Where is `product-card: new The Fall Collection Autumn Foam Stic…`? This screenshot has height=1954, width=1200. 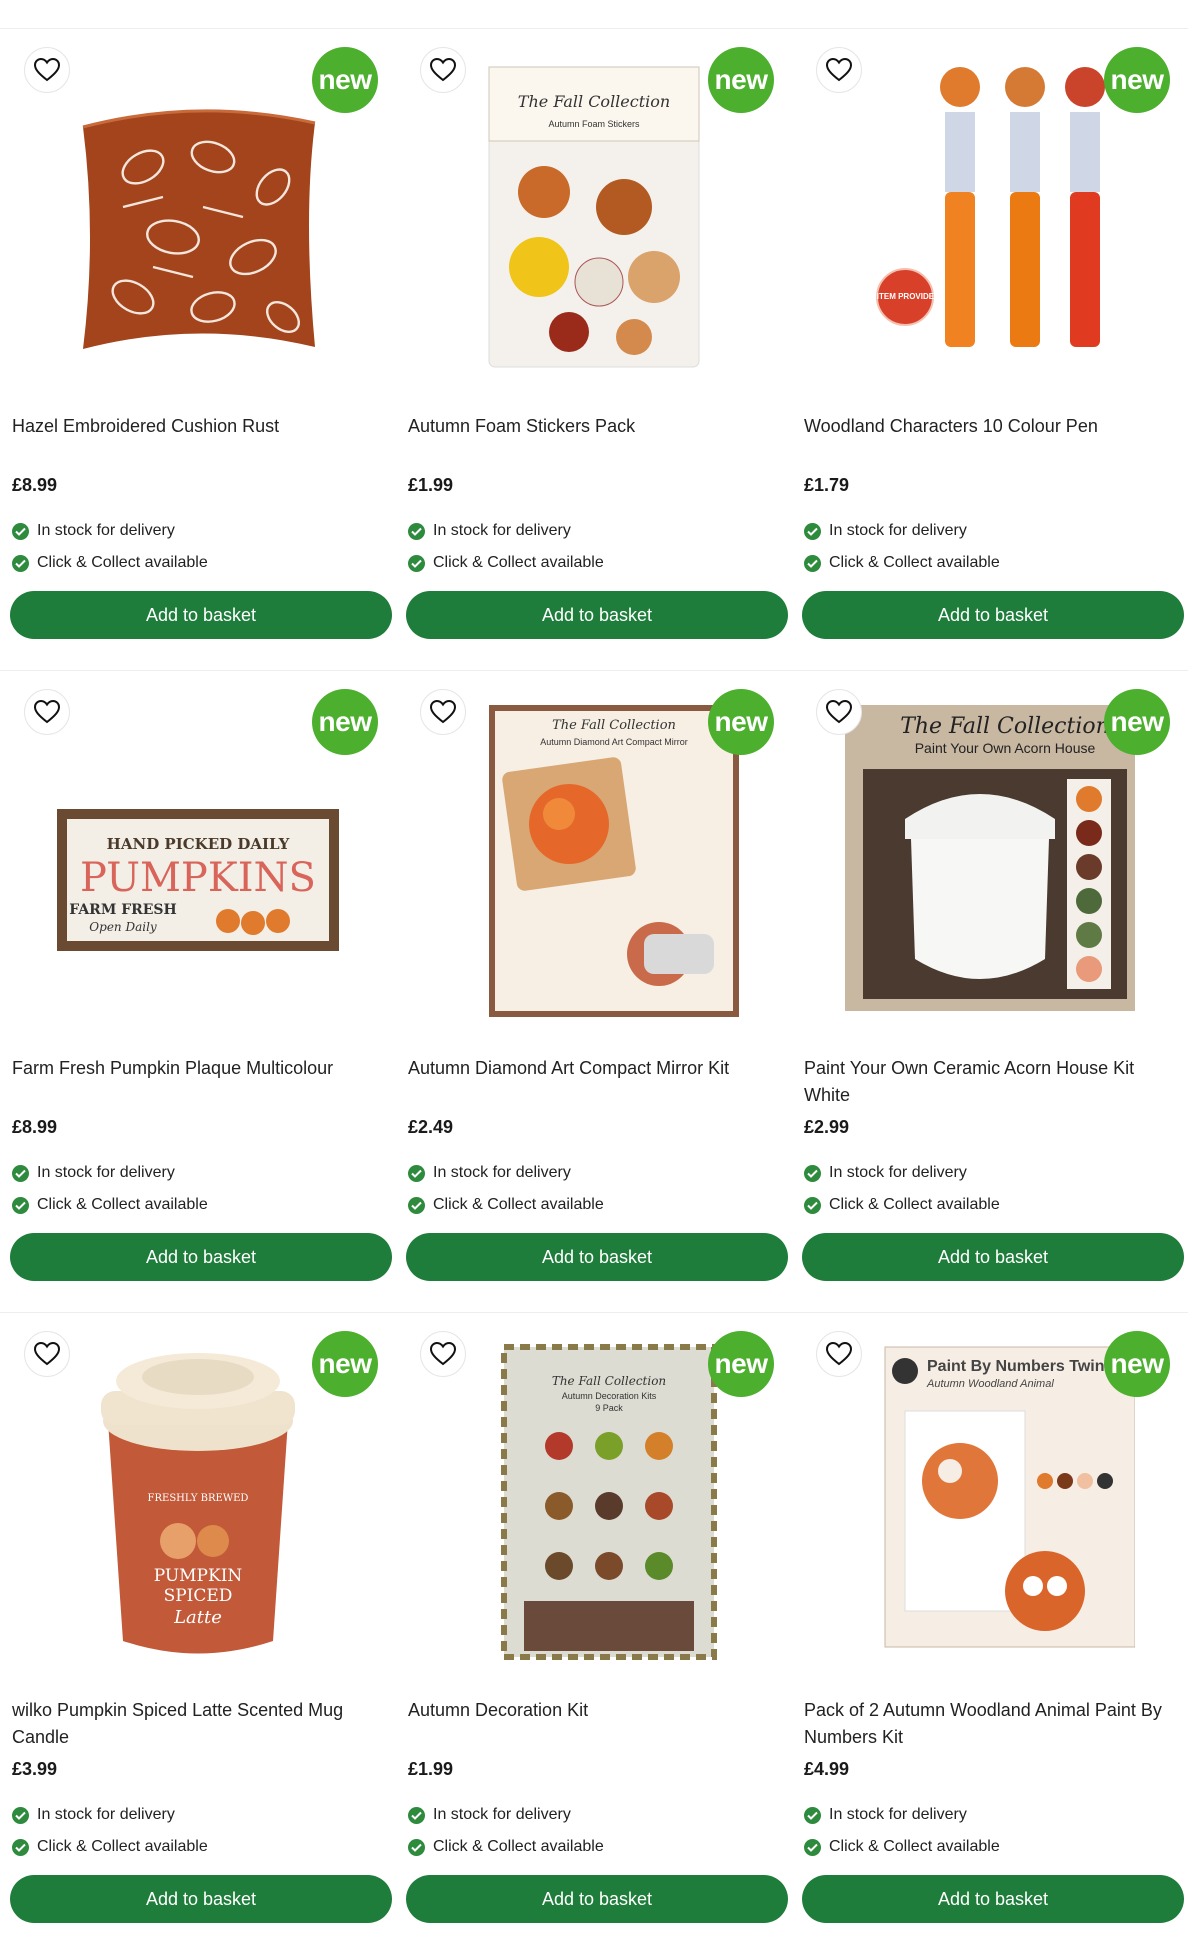 product-card: new The Fall Collection Autumn Foam Stic… is located at coordinates (594, 349).